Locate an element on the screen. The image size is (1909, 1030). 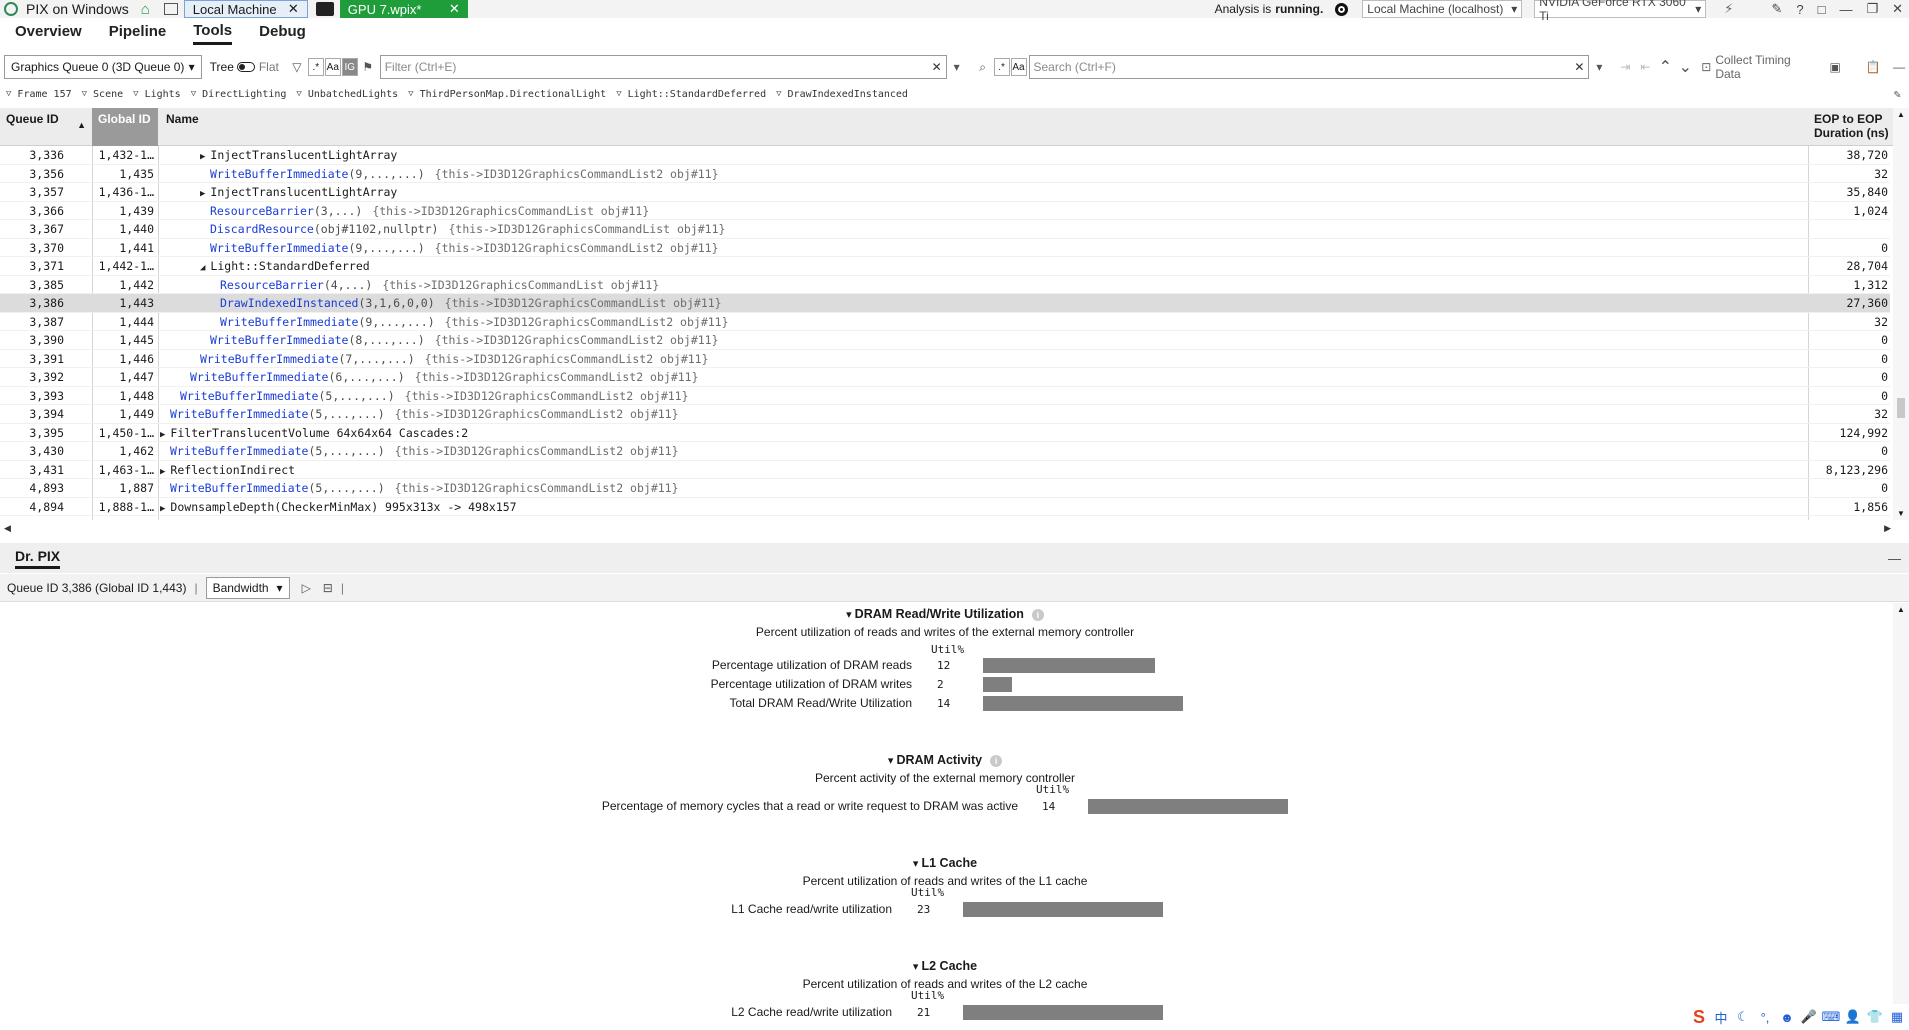
collapse-icon: ▾ is located at coordinates (850, 615).